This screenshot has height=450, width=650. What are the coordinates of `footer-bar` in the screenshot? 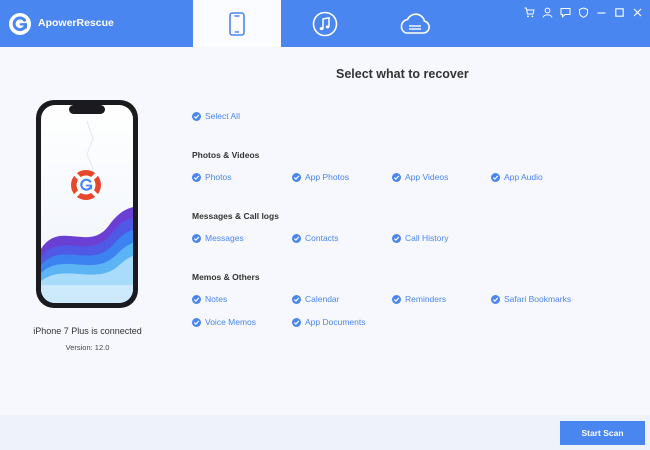 It's located at (325, 432).